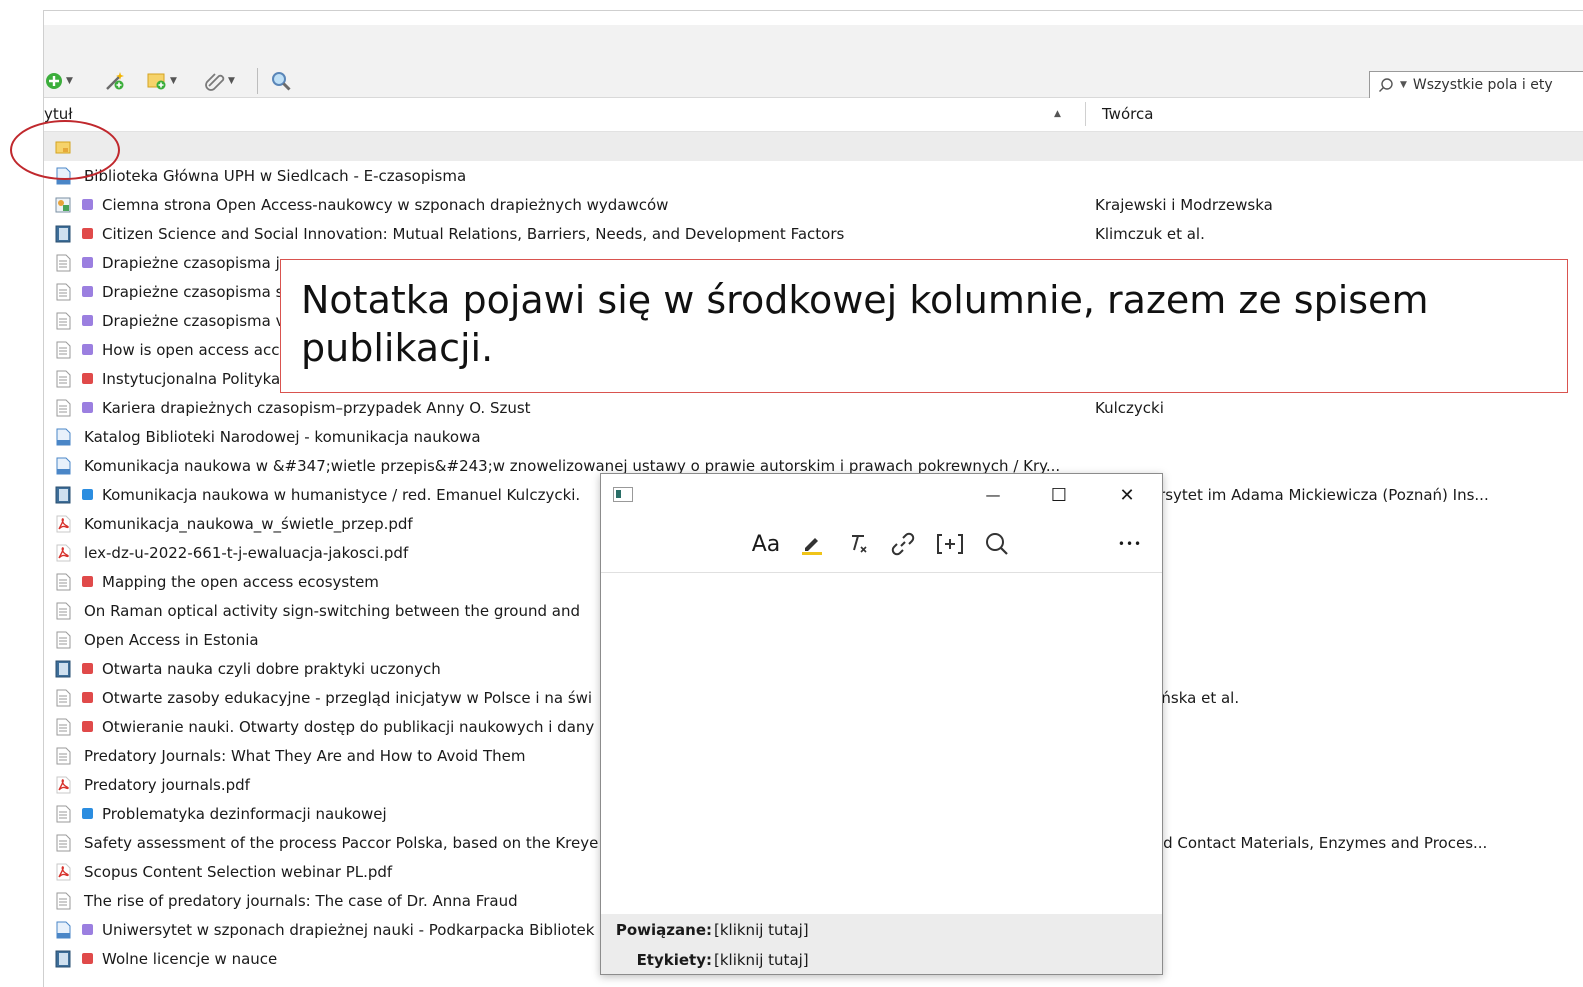 The image size is (1583, 987). I want to click on add-by-identifier-button, so click(115, 81).